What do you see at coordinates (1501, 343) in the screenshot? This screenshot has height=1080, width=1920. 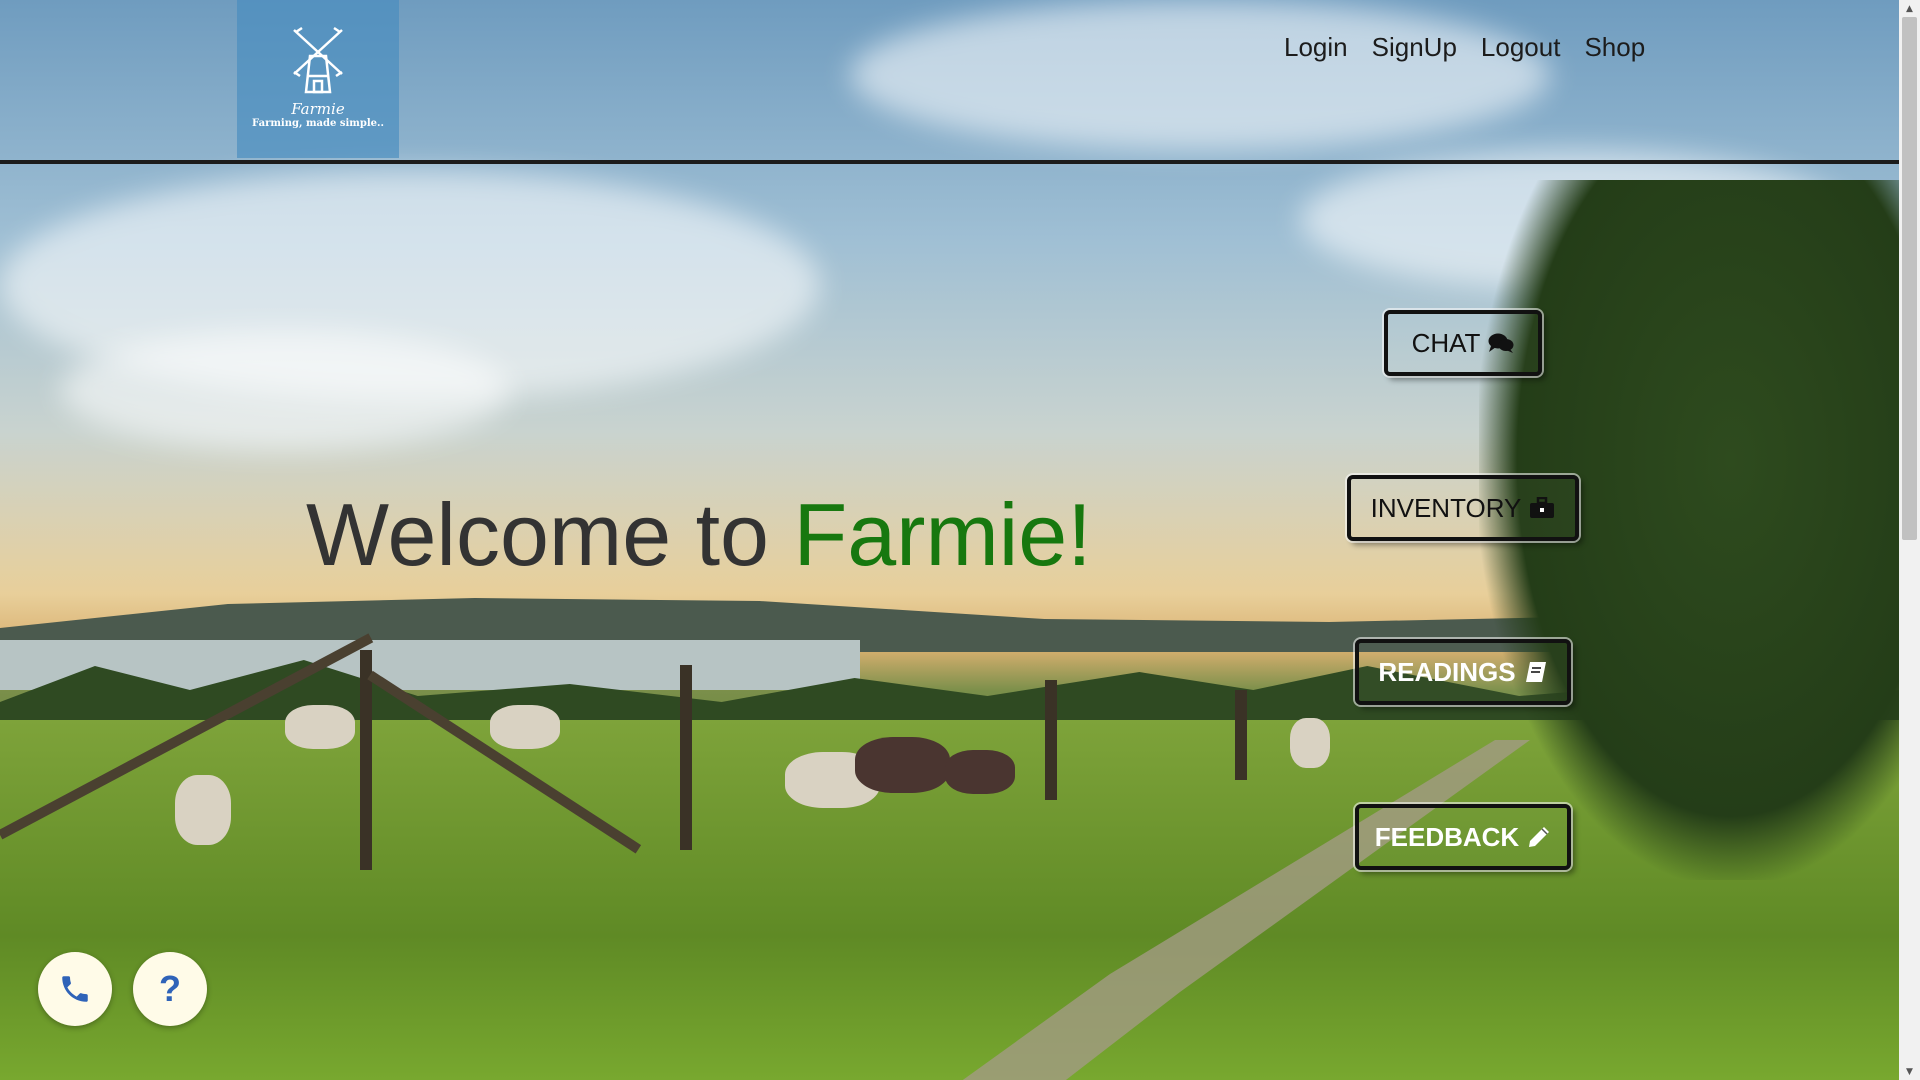 I see `comments-icon` at bounding box center [1501, 343].